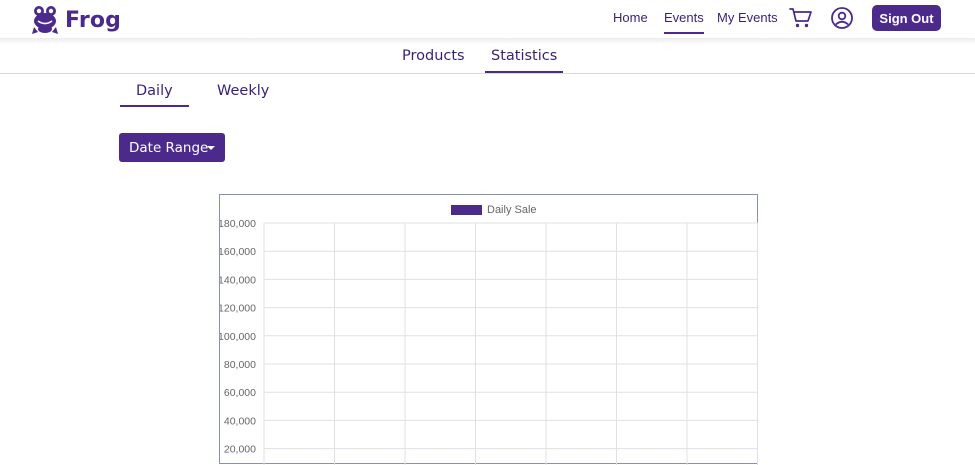 This screenshot has width=975, height=465. Describe the element at coordinates (243, 91) in the screenshot. I see `tab-weekly: Weekly` at that location.